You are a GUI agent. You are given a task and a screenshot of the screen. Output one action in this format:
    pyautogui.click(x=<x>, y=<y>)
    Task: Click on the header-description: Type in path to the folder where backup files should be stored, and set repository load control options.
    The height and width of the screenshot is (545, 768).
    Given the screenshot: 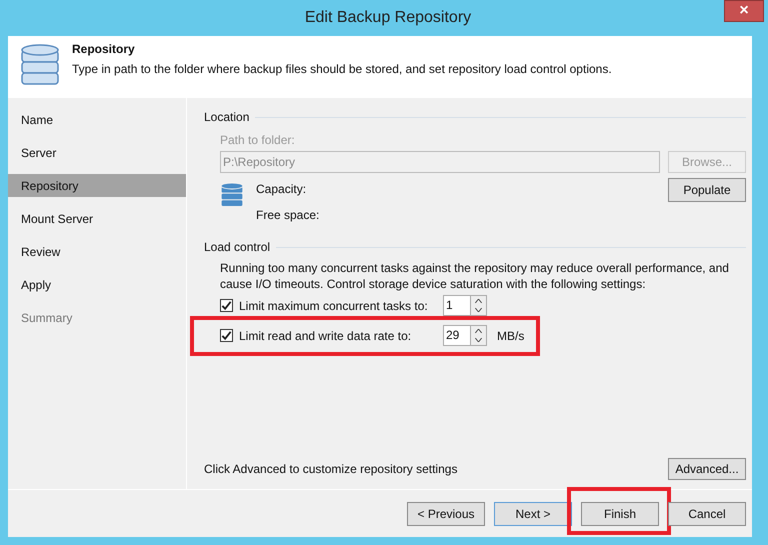 What is the action you would take?
    pyautogui.click(x=342, y=69)
    